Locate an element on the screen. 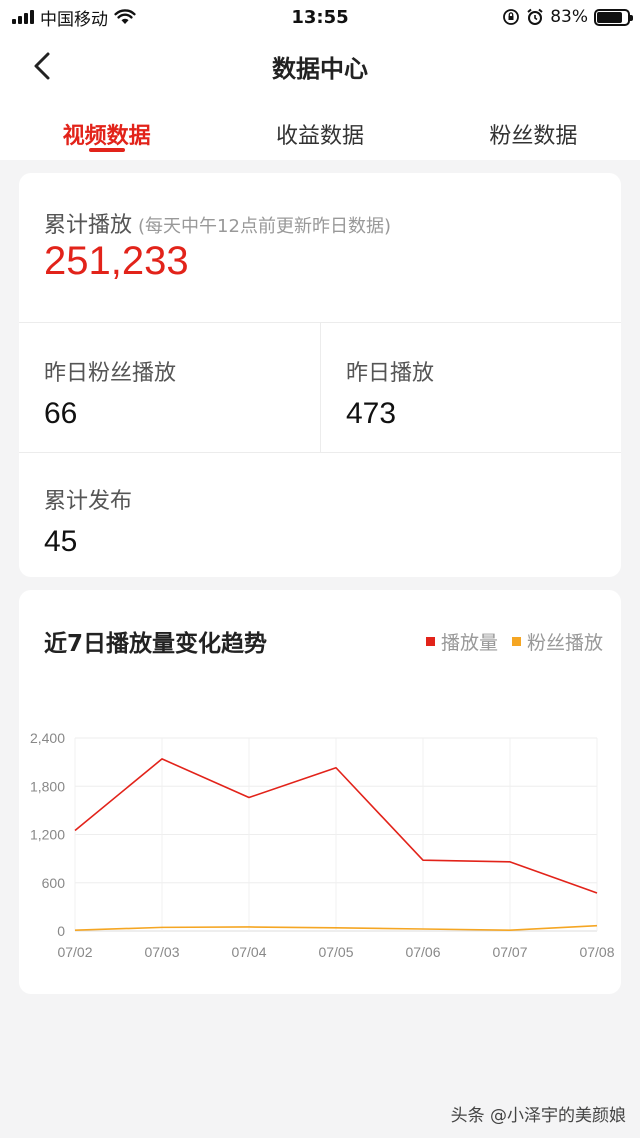 Image resolution: width=640 pixels, height=1138 pixels. nav-bar: 数据中心 is located at coordinates (320, 66).